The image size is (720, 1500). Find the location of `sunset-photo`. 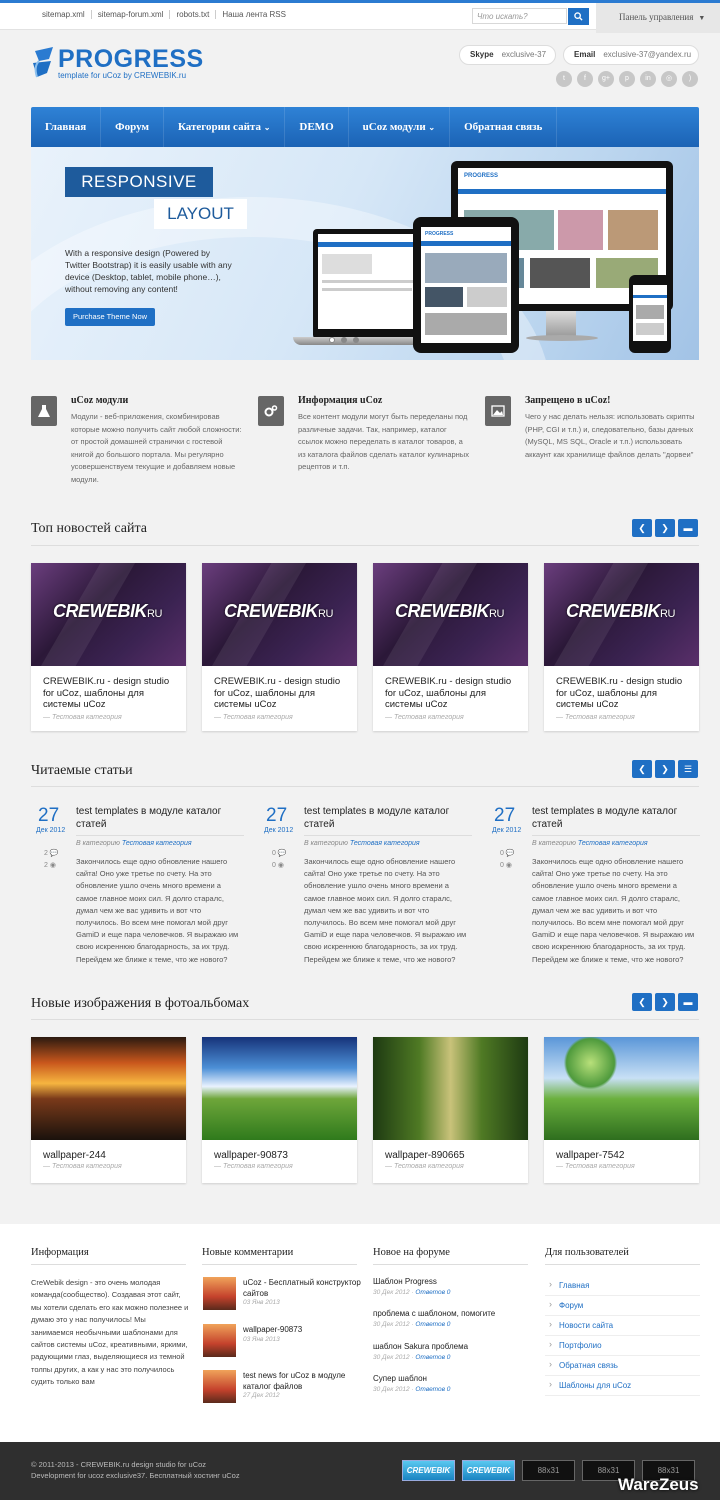

sunset-photo is located at coordinates (108, 1088).